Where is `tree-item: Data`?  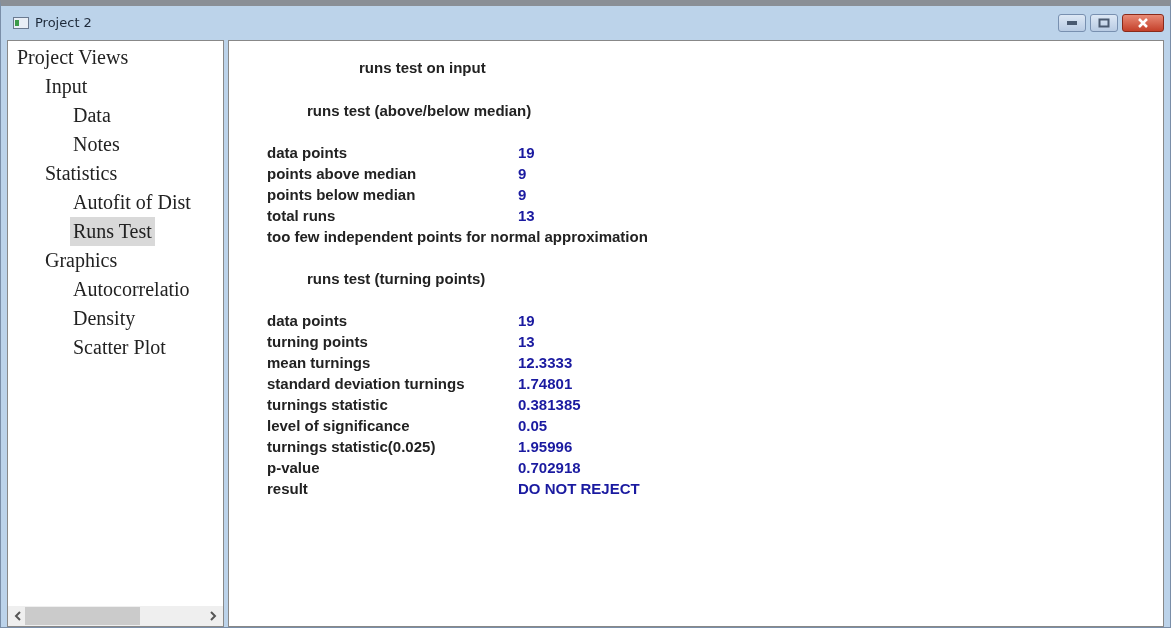
tree-item: Data is located at coordinates (92, 115).